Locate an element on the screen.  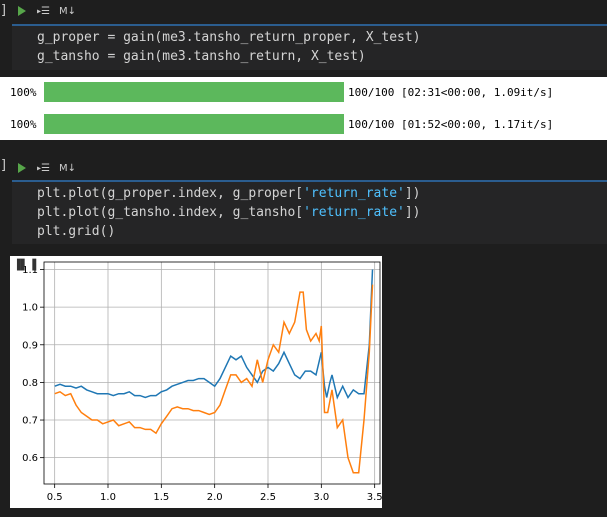
code-token: plt.grid() is located at coordinates (76, 231).